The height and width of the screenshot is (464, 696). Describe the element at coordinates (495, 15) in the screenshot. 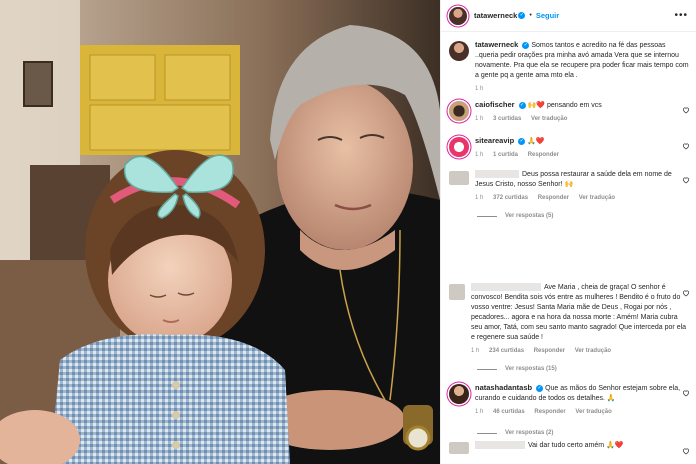

I see `author-username: tatawerneck` at that location.